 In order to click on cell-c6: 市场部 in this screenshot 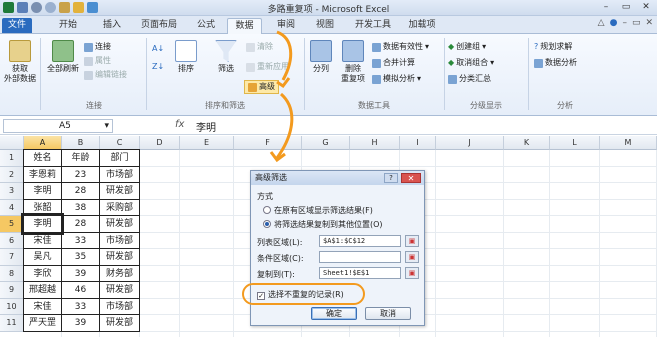, I will do `click(119, 240)`.